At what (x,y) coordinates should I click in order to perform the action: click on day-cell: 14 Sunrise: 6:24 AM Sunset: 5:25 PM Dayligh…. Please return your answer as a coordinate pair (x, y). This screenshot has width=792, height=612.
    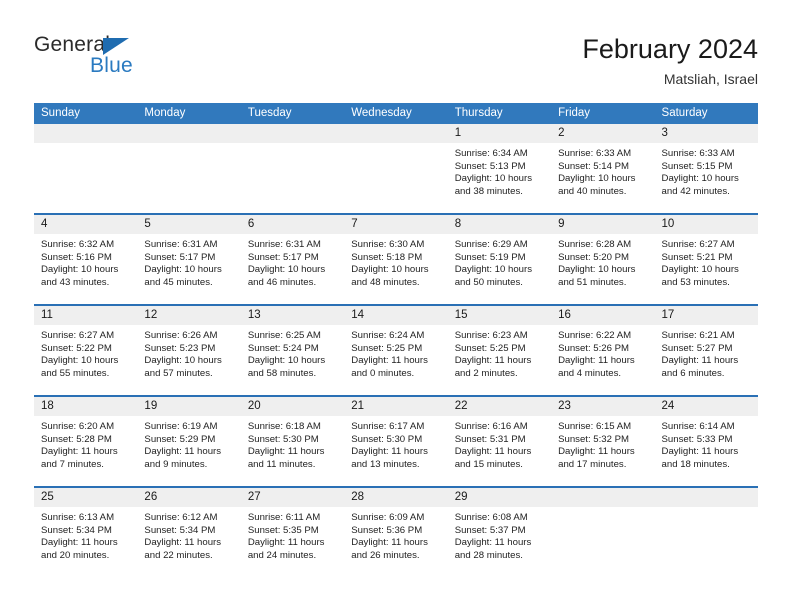
    Looking at the image, I should click on (396, 350).